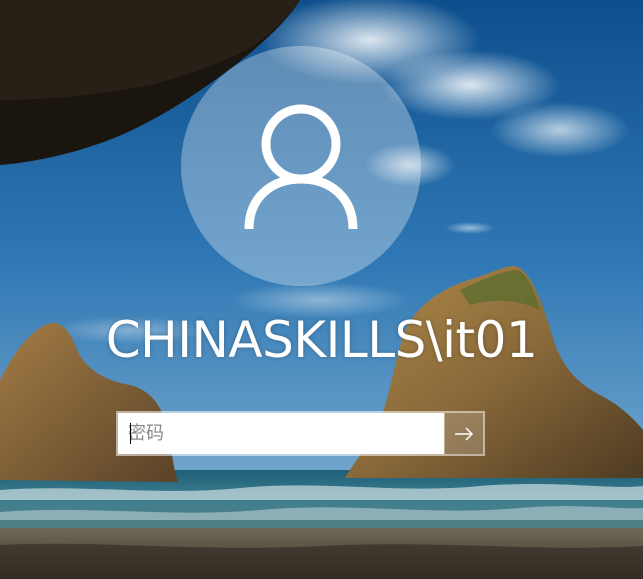 This screenshot has height=579, width=643. I want to click on text-caret, so click(130, 433).